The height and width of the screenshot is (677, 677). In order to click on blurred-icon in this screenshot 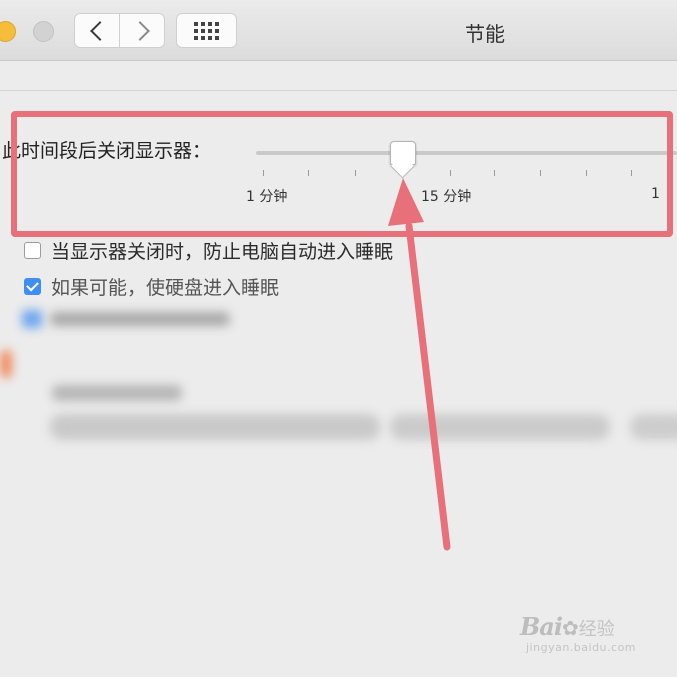, I will do `click(6, 364)`.